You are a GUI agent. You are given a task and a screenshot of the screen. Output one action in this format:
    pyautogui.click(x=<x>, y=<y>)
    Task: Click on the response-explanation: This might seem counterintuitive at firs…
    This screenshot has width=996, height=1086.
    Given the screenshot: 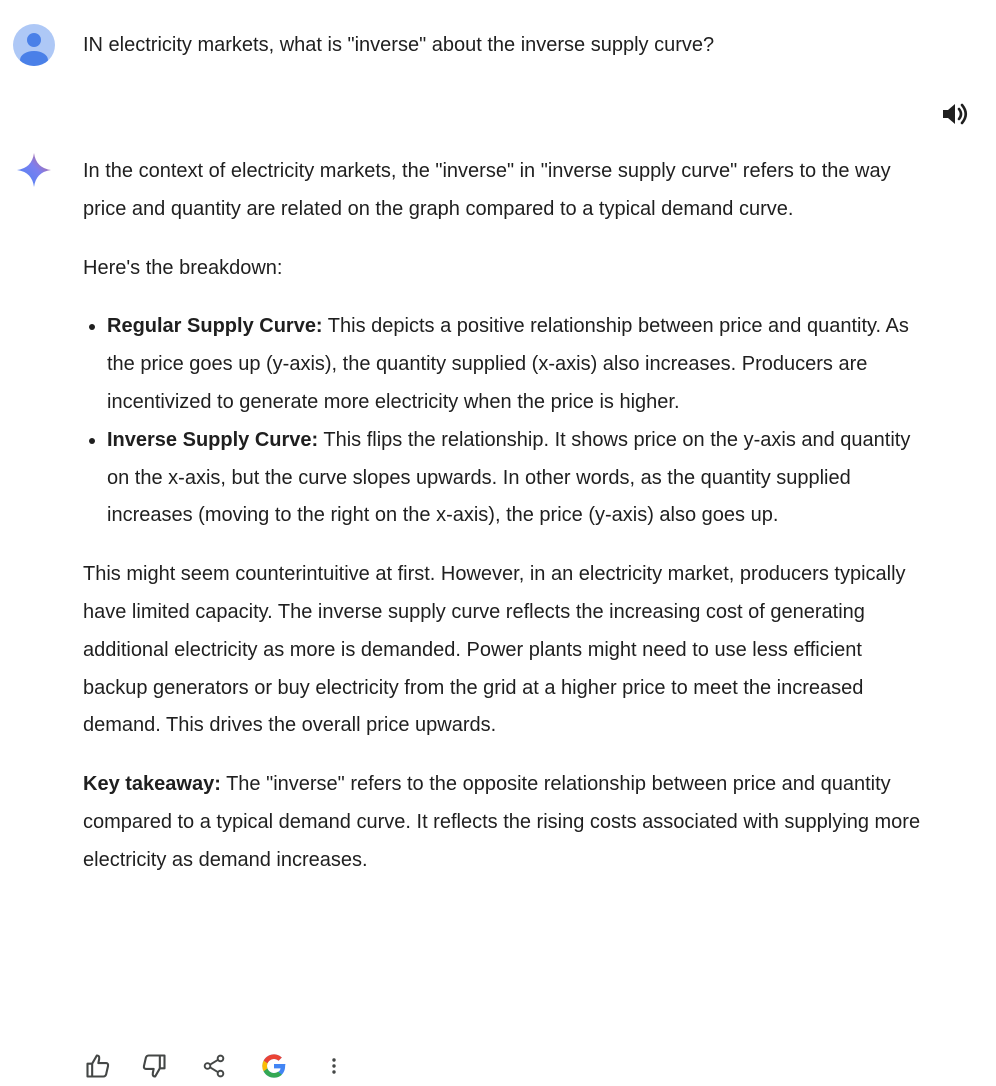 What is the action you would take?
    pyautogui.click(x=494, y=650)
    